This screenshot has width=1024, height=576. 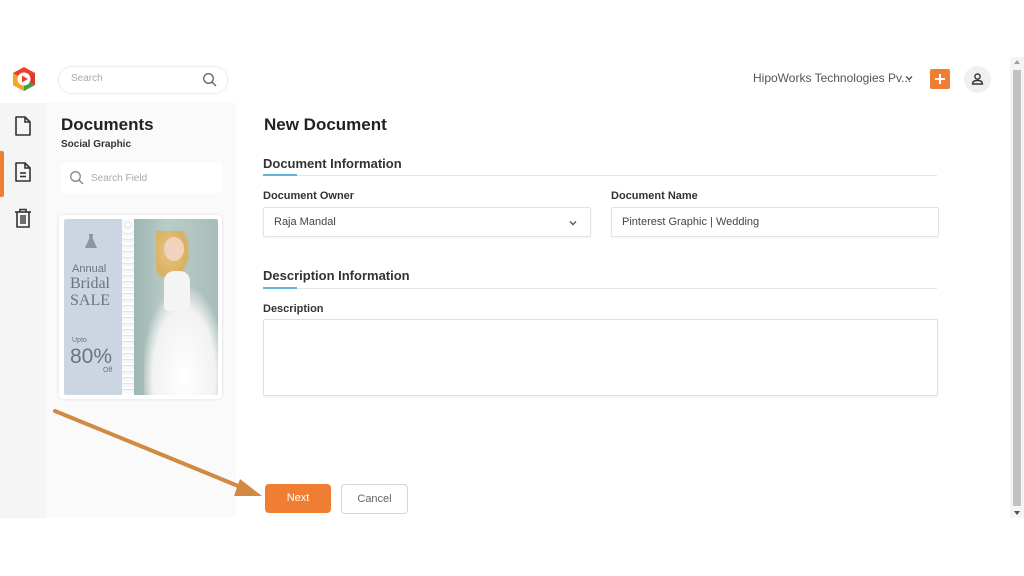 I want to click on global-search-placeholder: Search, so click(x=87, y=78).